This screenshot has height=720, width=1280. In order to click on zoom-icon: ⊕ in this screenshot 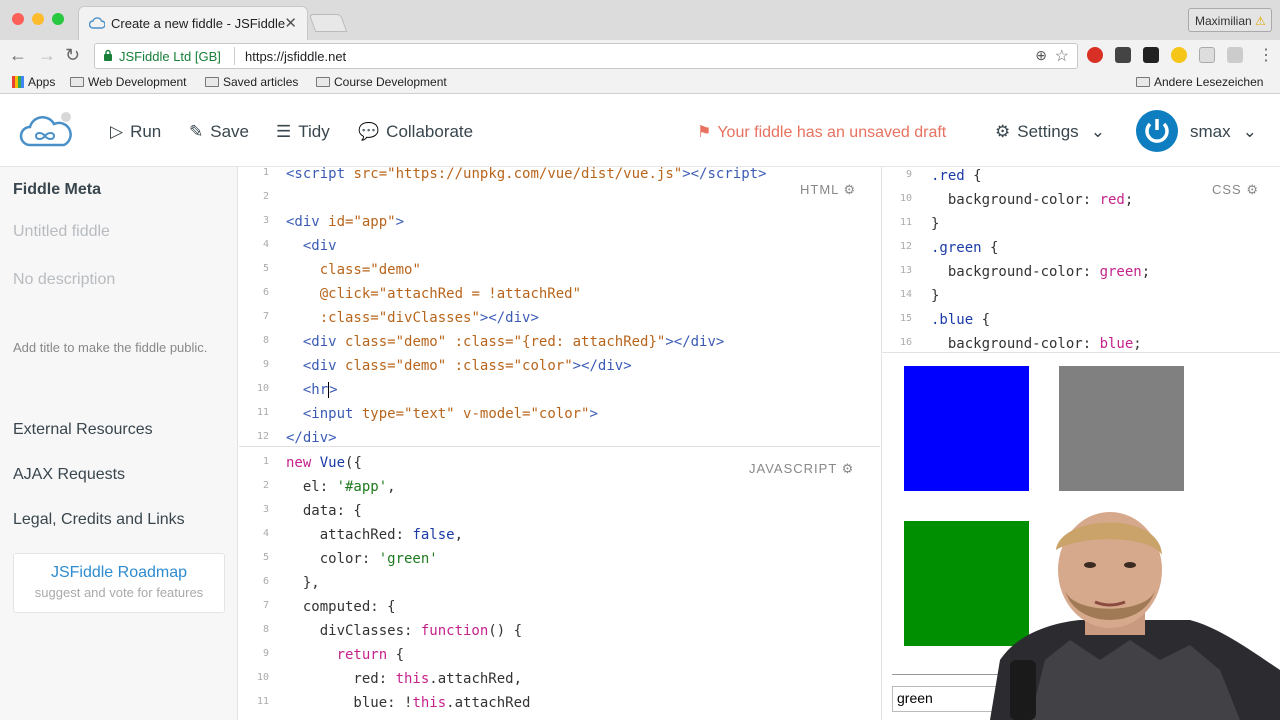, I will do `click(1041, 55)`.